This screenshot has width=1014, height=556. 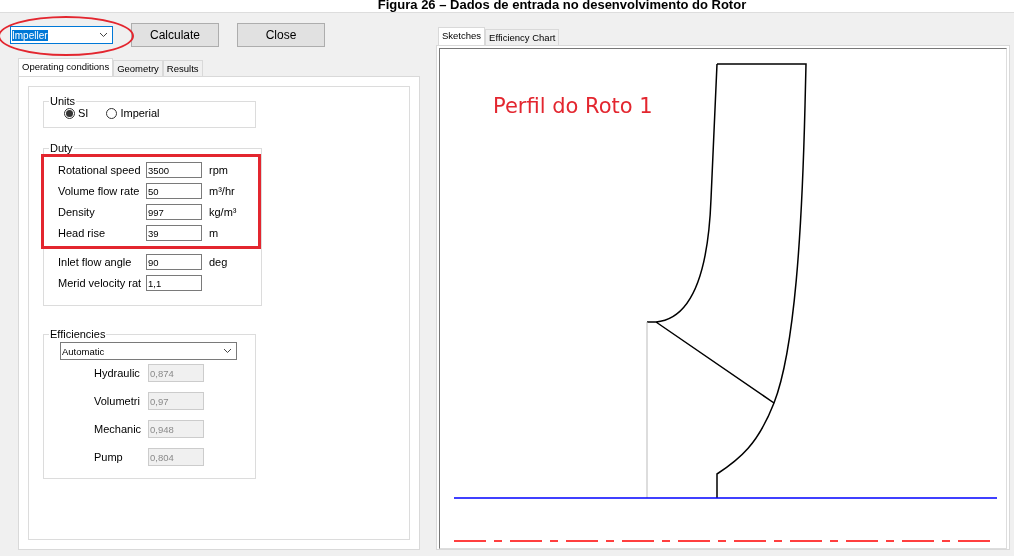 I want to click on group-title: Duty, so click(x=61, y=148).